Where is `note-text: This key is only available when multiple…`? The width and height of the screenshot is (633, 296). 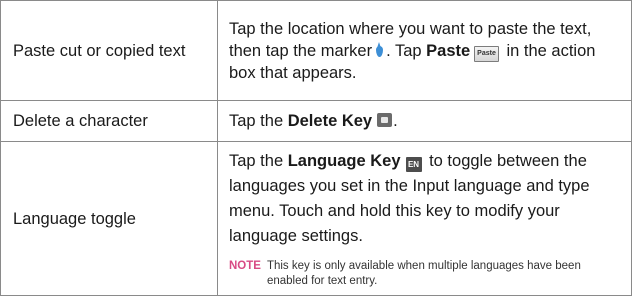
note-text: This key is only available when multiple… is located at coordinates (423, 273).